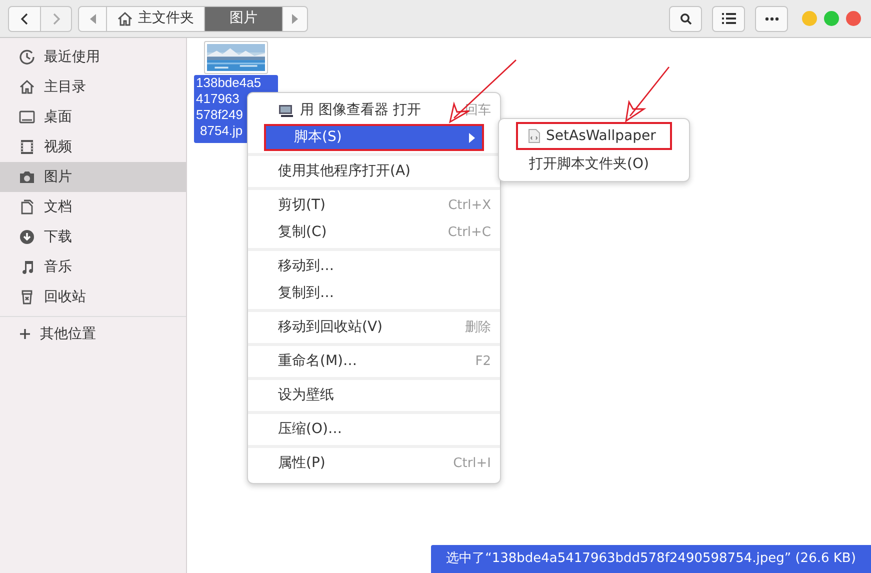 This screenshot has width=871, height=573. I want to click on status-text: 选中了“138bde4a5417963bdd578f2490598754.jpeg” (26.6 KB), so click(651, 559).